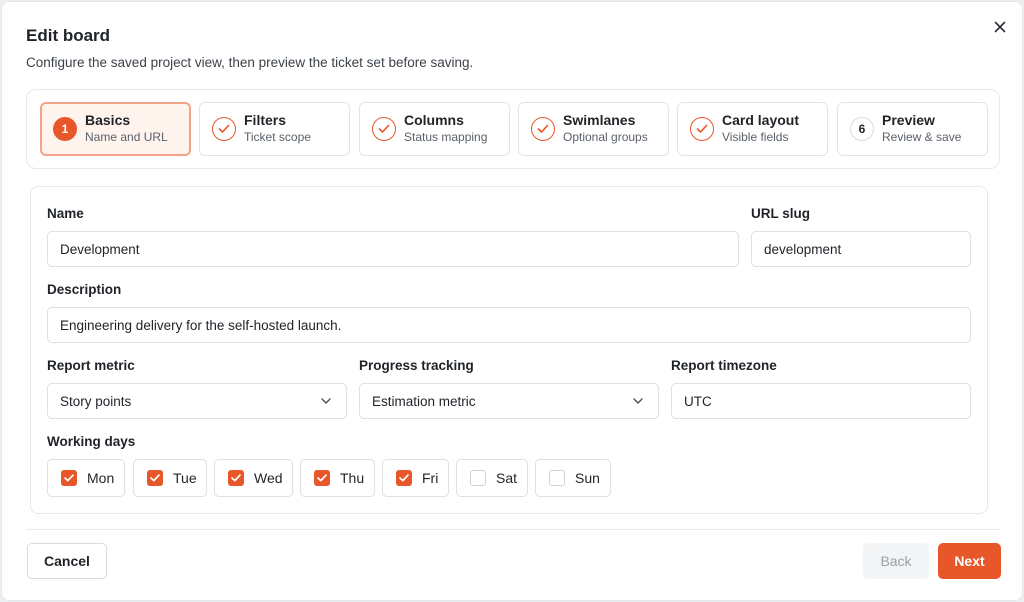 The image size is (1024, 602). Describe the element at coordinates (509, 401) in the screenshot. I see `progress-tracking-select: Estimation metric` at that location.